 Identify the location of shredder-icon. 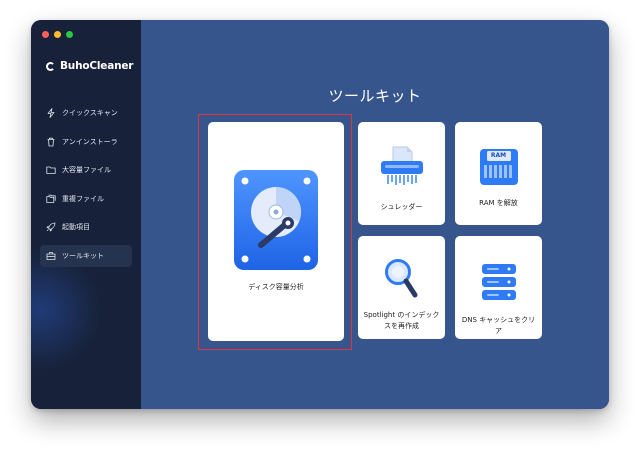
(402, 168).